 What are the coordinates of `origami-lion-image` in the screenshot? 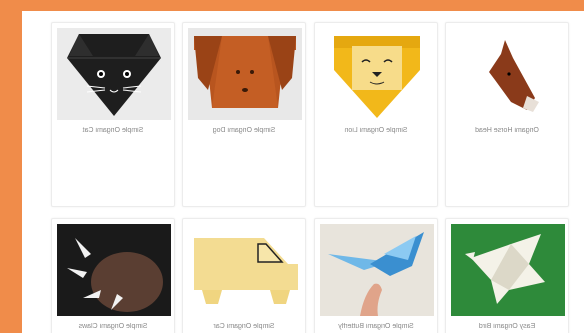 It's located at (377, 74).